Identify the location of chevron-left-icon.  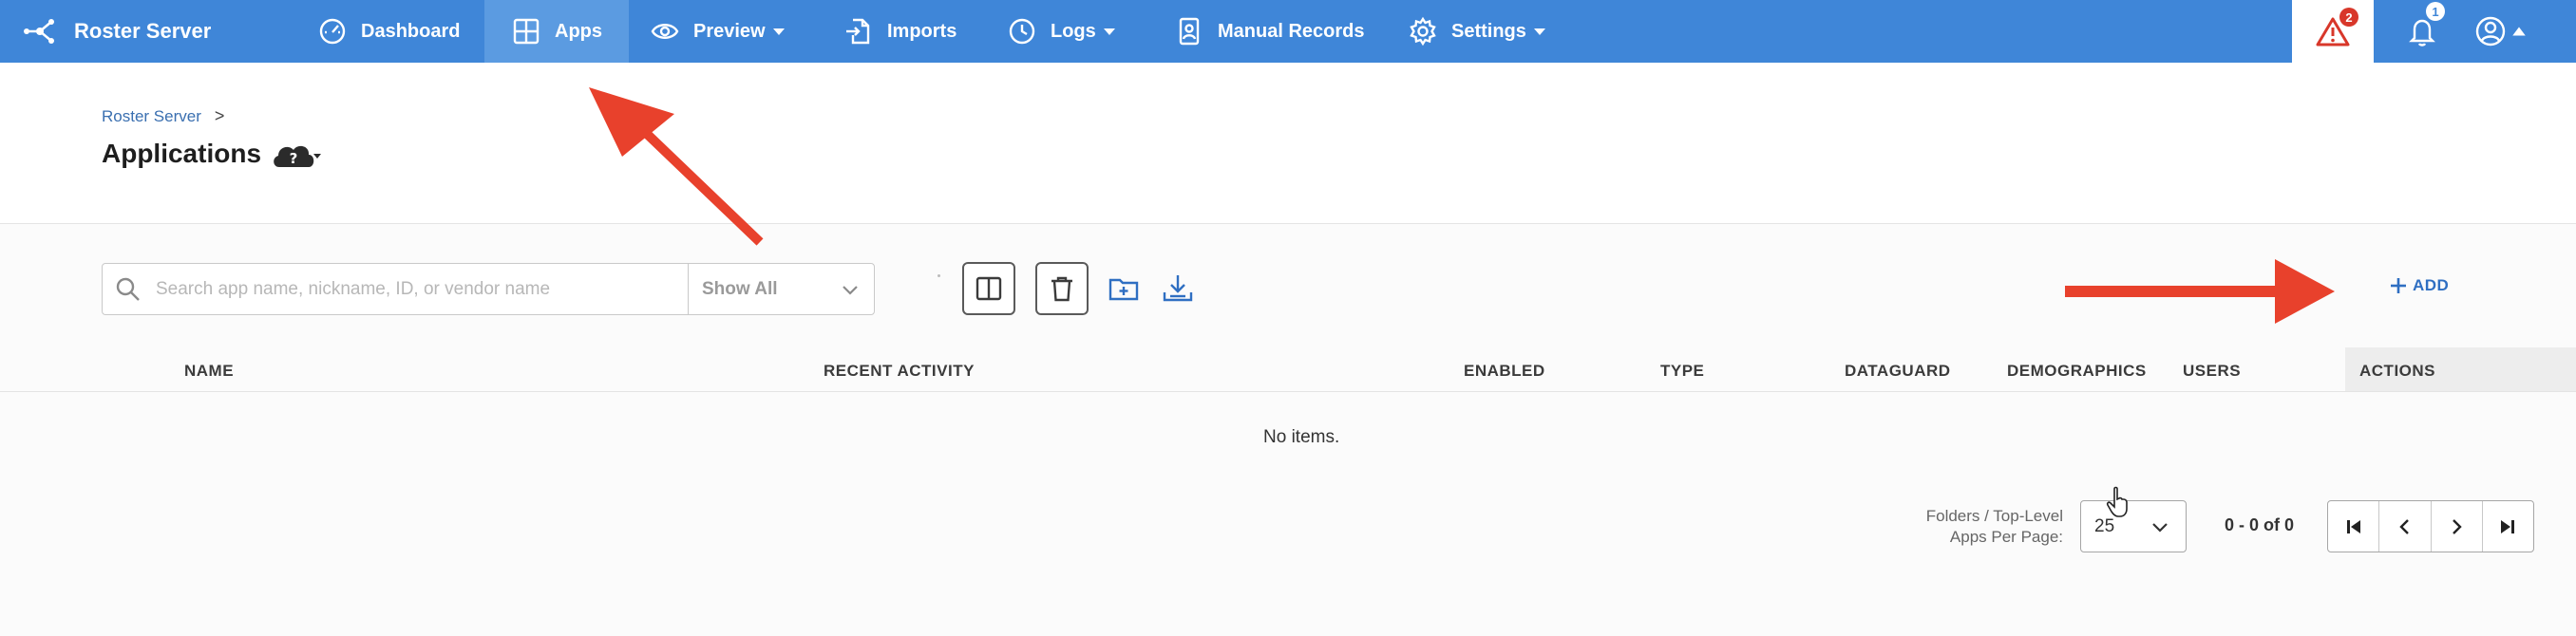
(2404, 526).